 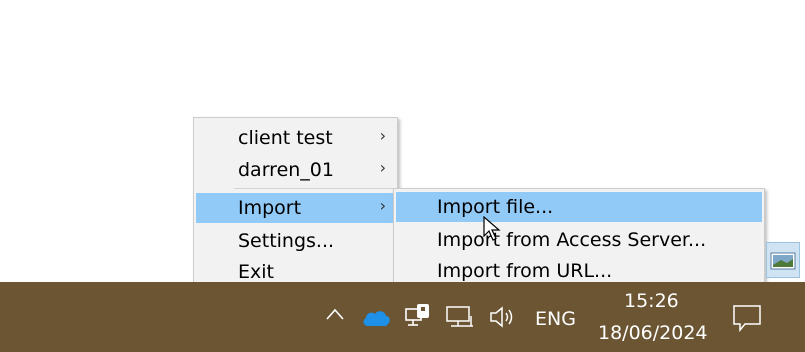 What do you see at coordinates (783, 260) in the screenshot?
I see `window-thumbnail` at bounding box center [783, 260].